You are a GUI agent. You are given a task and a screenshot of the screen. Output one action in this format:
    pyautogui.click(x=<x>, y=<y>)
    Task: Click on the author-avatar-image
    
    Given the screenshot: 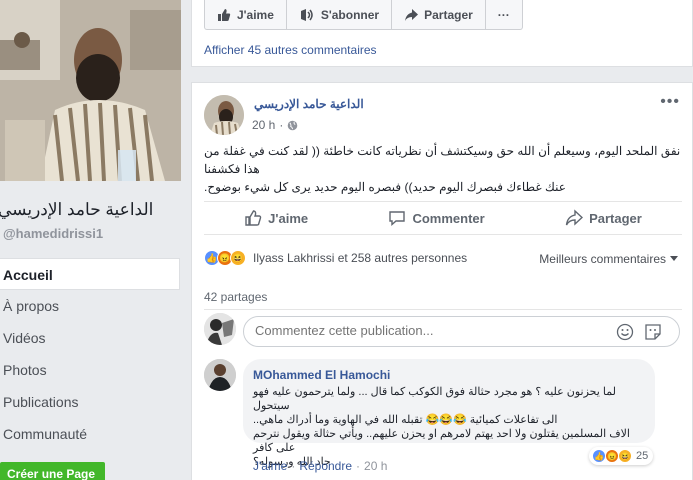 What is the action you would take?
    pyautogui.click(x=224, y=115)
    